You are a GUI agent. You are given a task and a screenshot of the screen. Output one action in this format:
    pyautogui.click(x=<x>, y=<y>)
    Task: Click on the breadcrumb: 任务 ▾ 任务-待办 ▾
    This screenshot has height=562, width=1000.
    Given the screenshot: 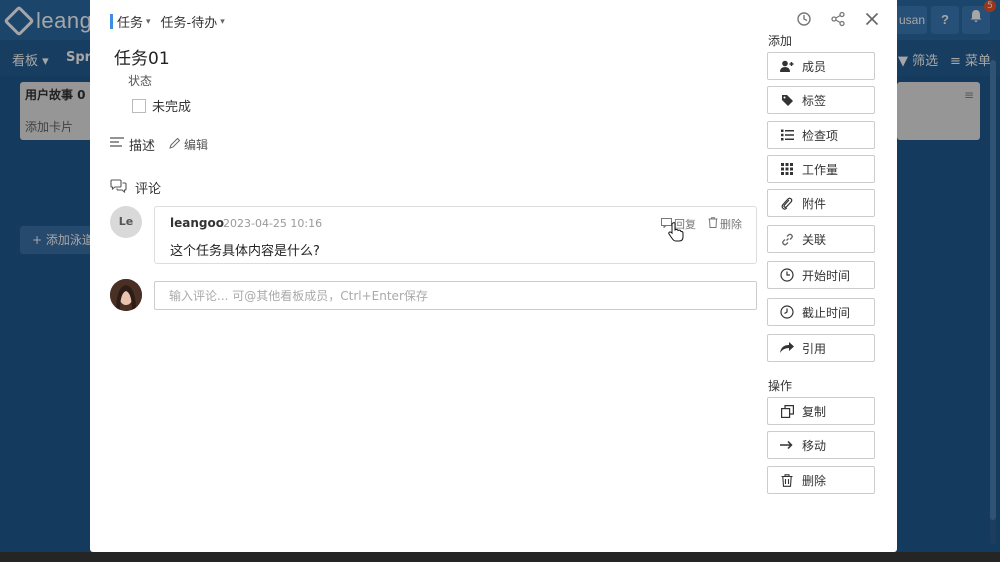 What is the action you would take?
    pyautogui.click(x=172, y=21)
    